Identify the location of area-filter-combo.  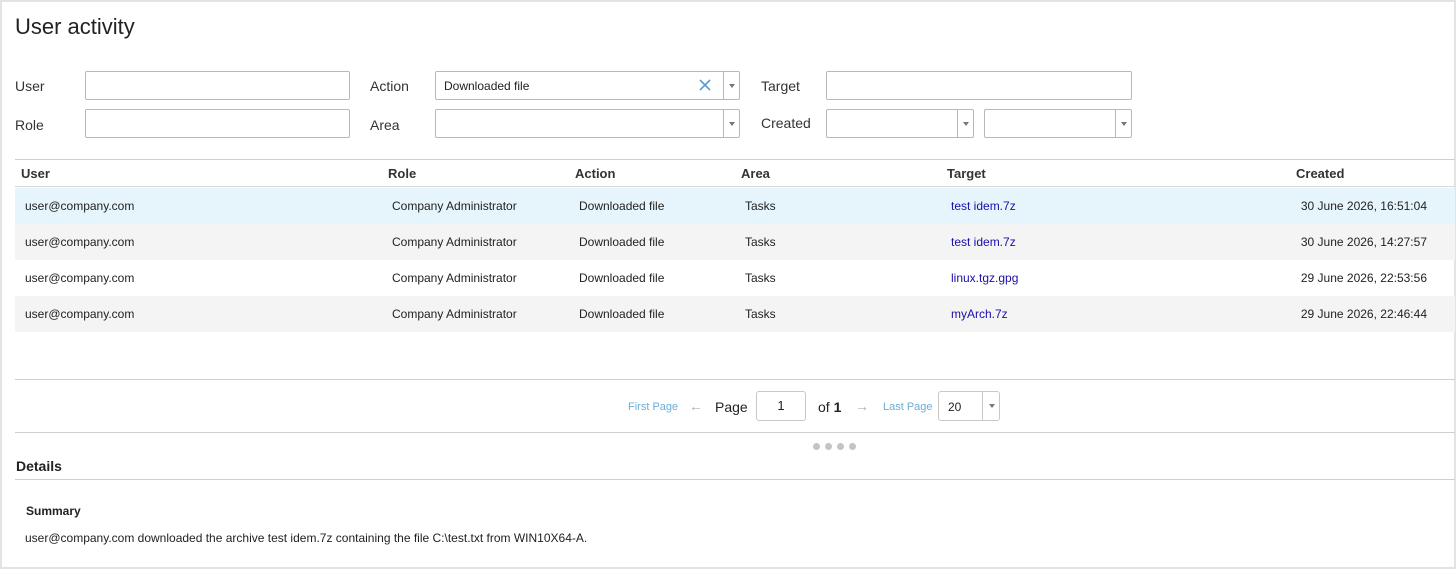
(587, 123).